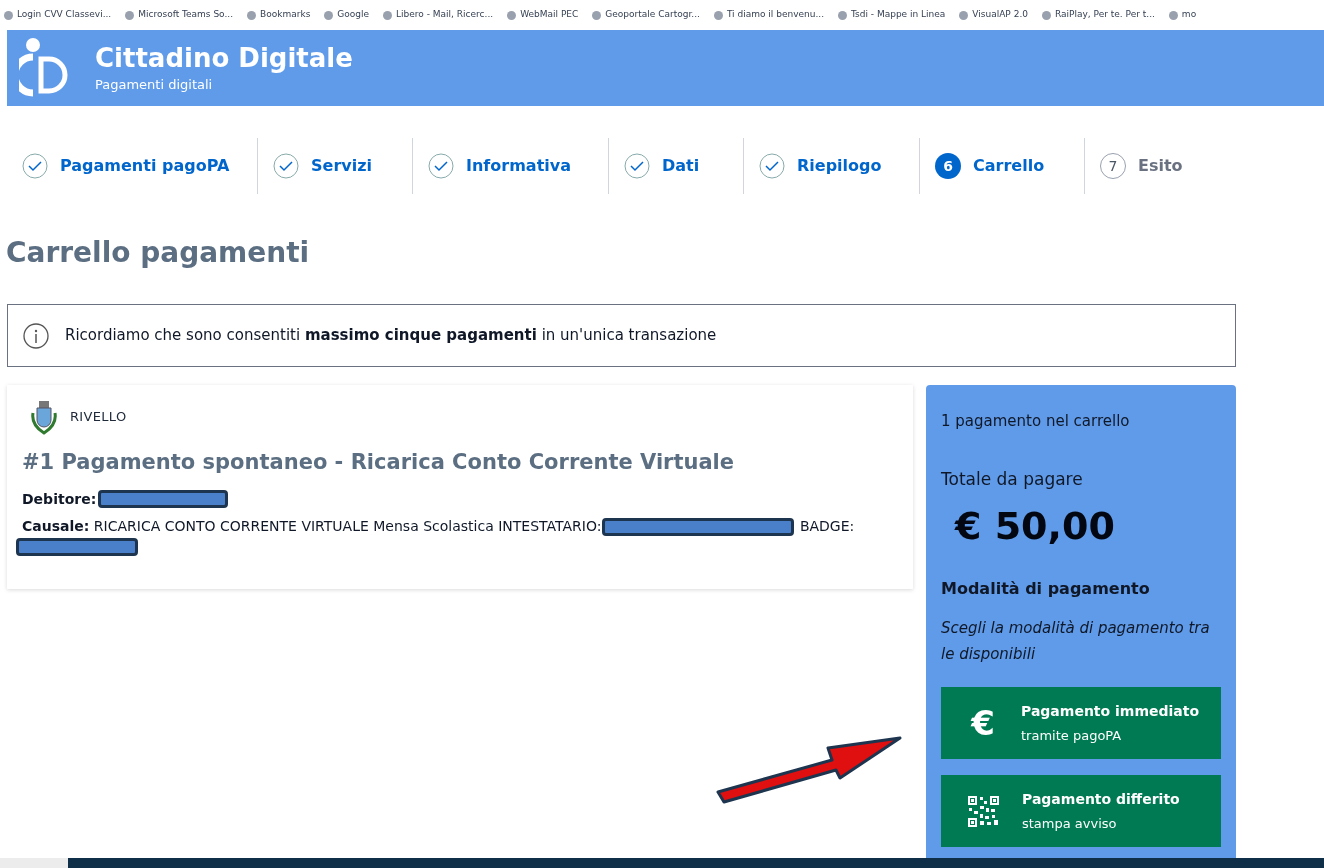  What do you see at coordinates (1035, 526) in the screenshot?
I see `total-amount: € 50,00` at bounding box center [1035, 526].